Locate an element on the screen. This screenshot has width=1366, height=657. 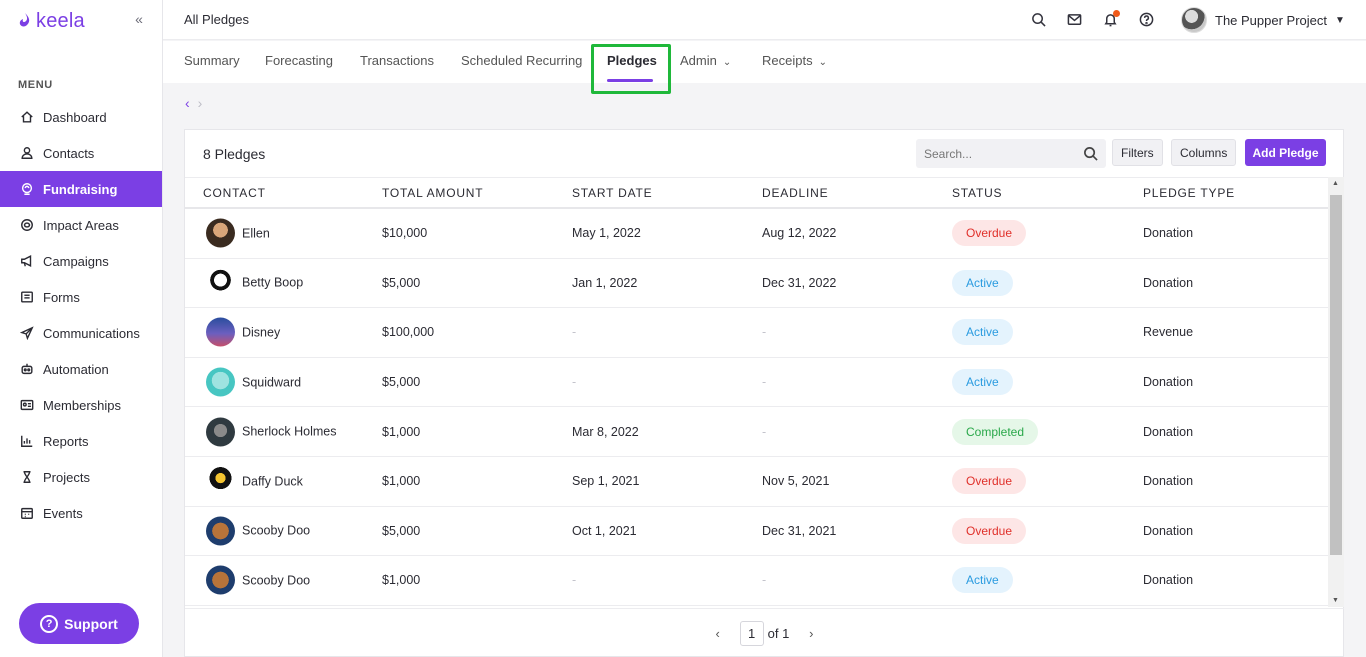
table-row: Disney $100,000 - - Active Revenue is located at coordinates (756, 333).